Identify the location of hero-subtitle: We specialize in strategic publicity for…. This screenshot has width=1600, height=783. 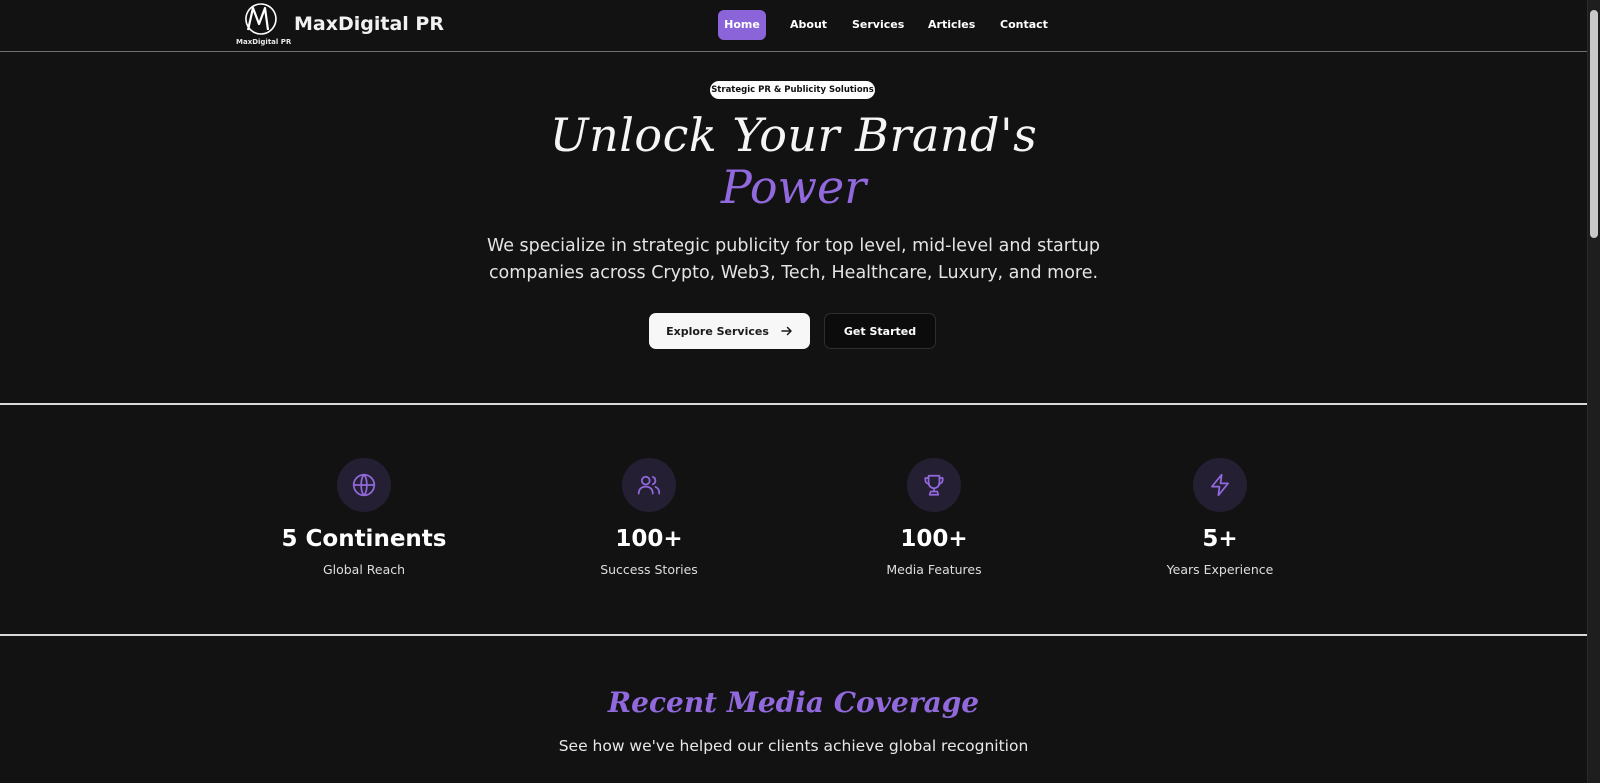
(793, 259).